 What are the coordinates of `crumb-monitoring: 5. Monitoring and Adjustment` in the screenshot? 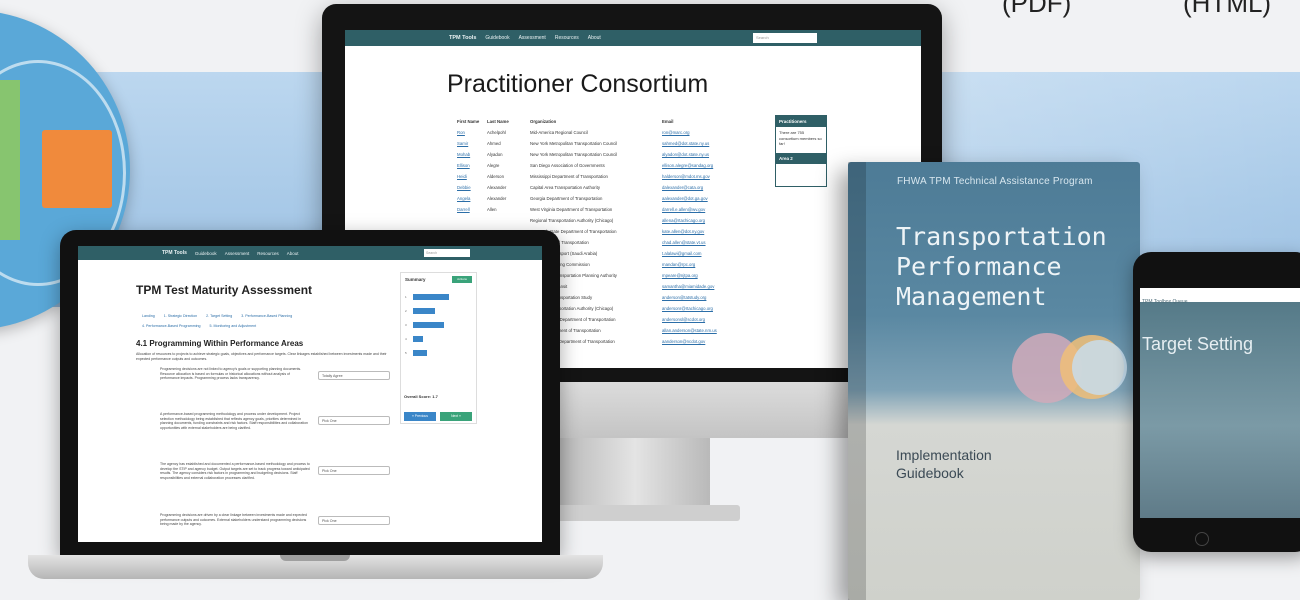 It's located at (233, 326).